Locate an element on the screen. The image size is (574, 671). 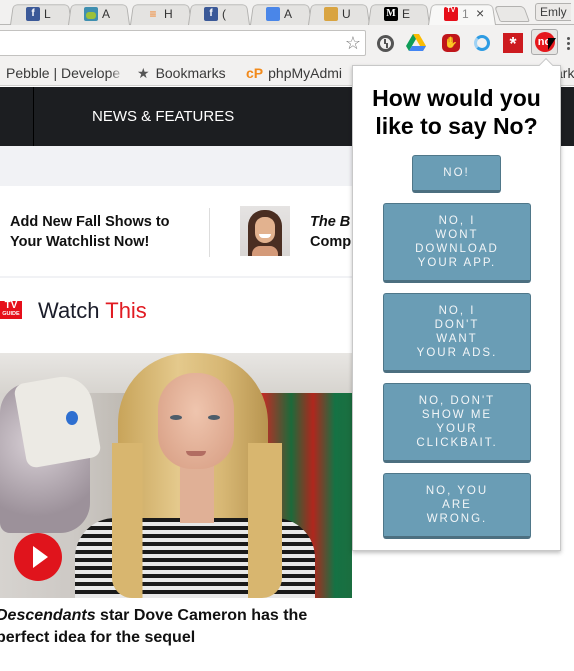
tab-title: L is located at coordinates (47, 14).